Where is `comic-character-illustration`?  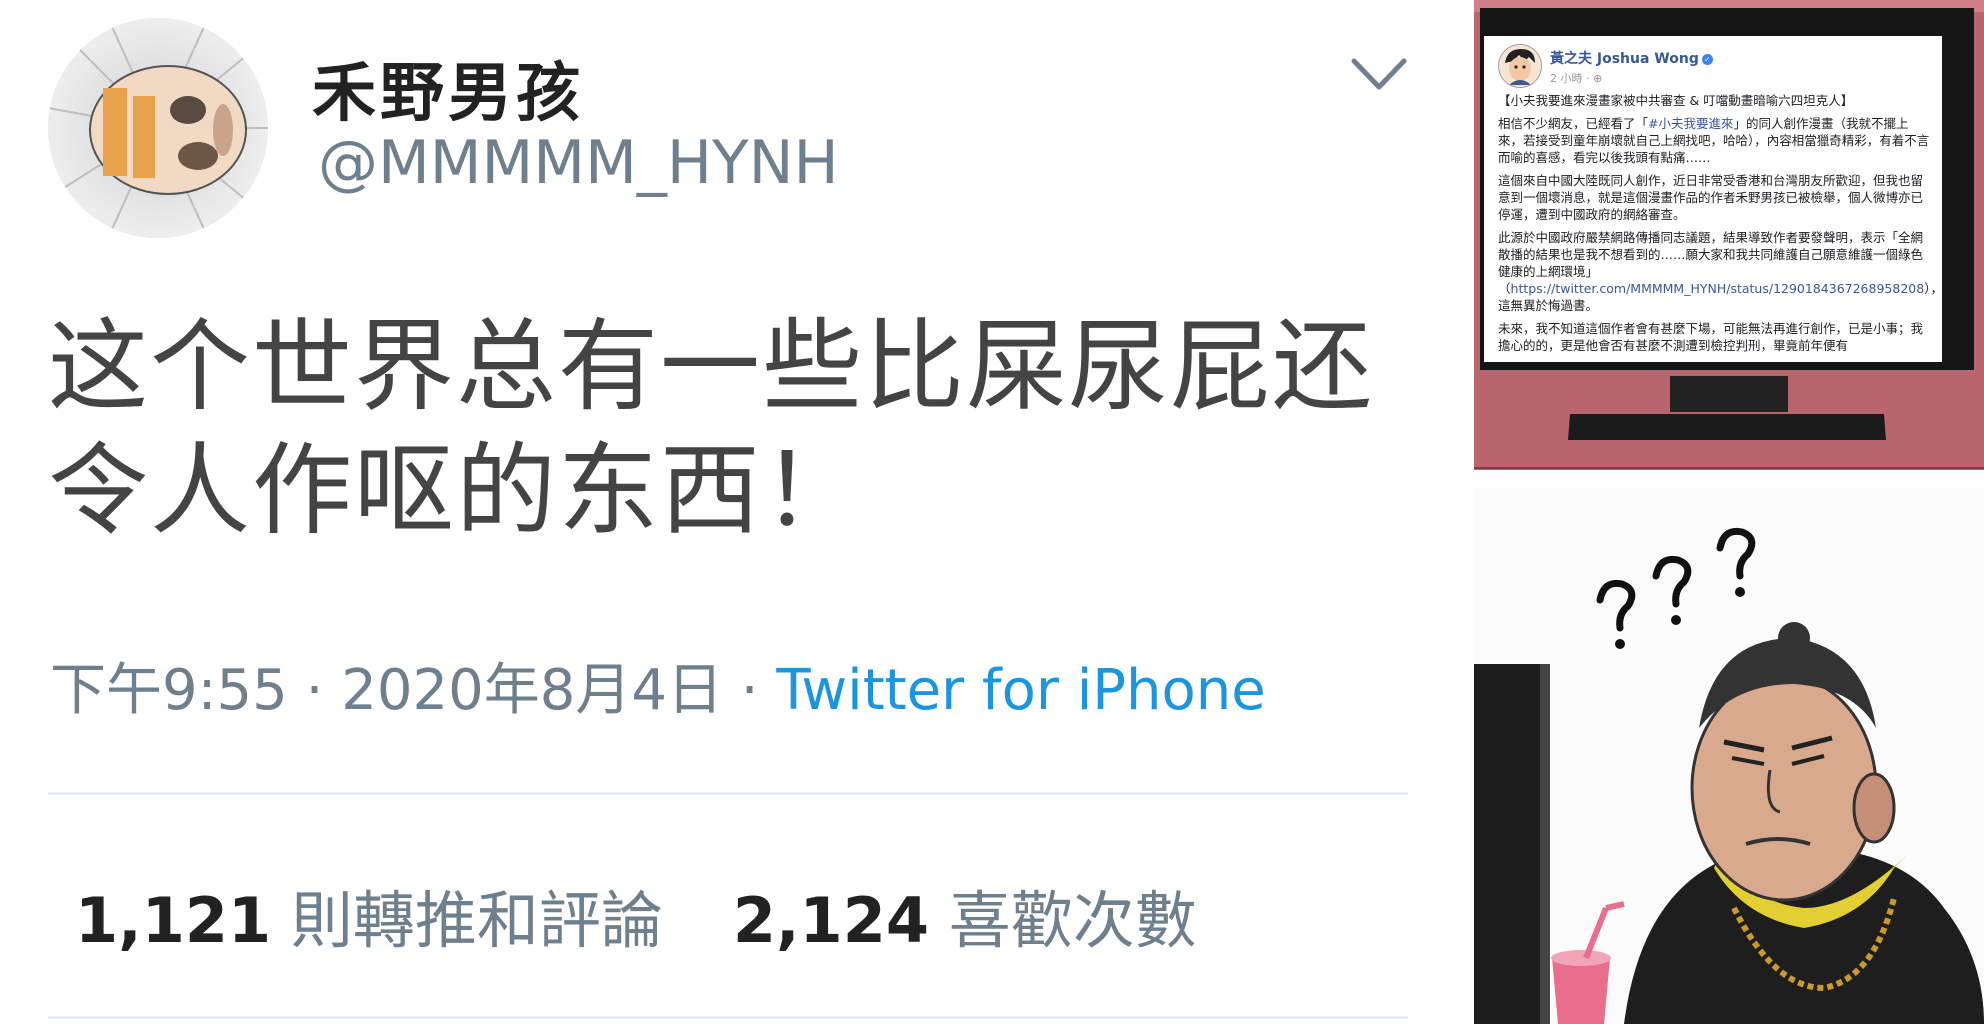
comic-character-illustration is located at coordinates (1729, 775).